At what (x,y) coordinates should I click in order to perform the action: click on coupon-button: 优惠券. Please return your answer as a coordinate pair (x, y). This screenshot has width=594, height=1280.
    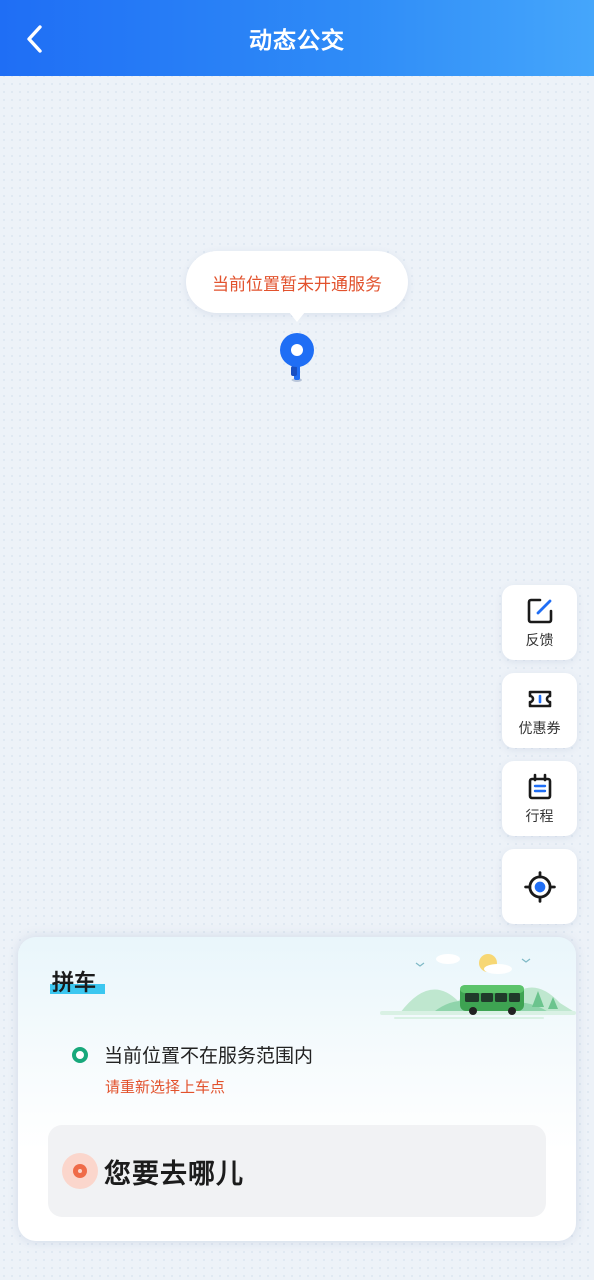
    Looking at the image, I should click on (539, 710).